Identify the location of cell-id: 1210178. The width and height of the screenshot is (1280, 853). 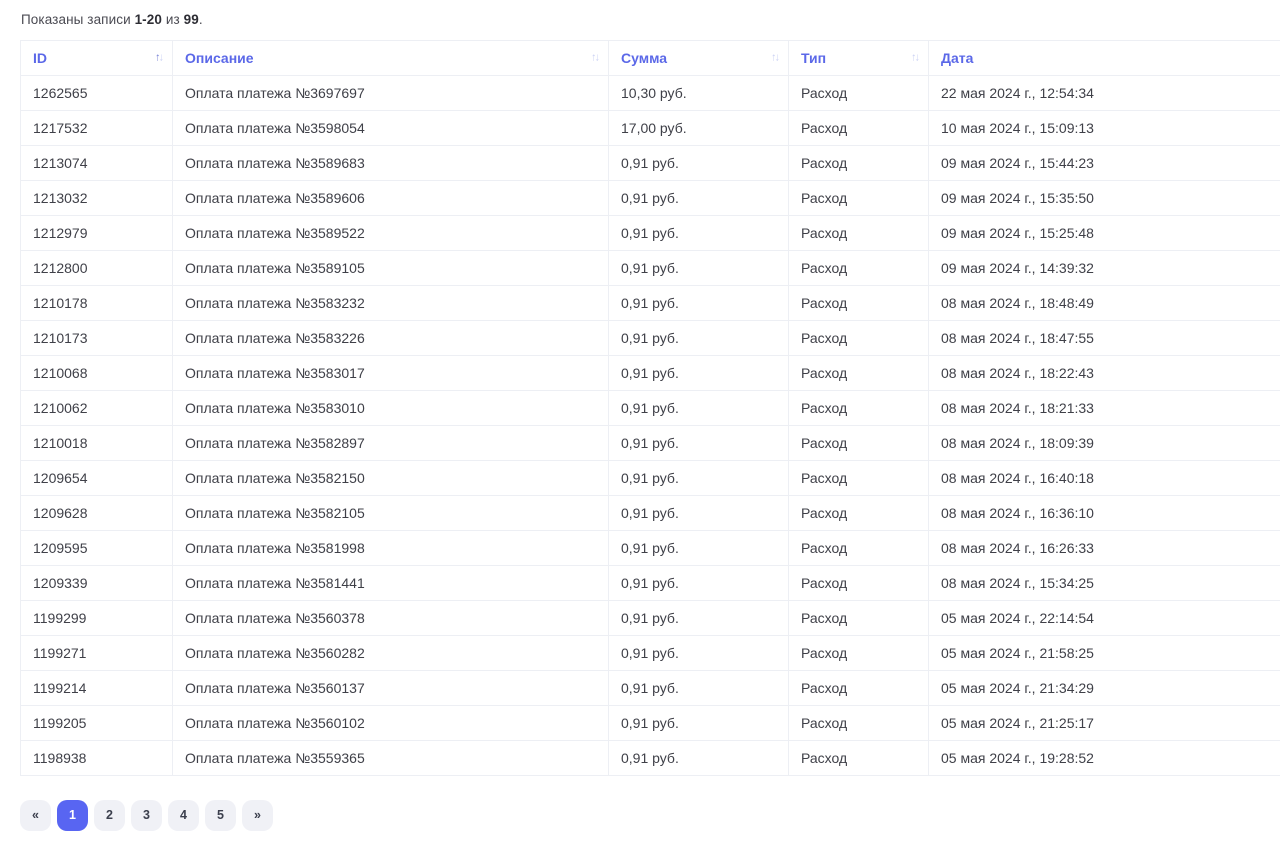
(96, 303).